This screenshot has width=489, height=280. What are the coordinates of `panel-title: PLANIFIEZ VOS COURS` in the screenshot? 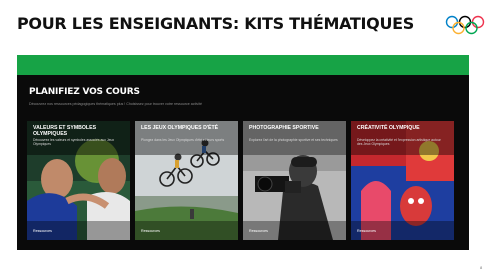 It's located at (84, 92).